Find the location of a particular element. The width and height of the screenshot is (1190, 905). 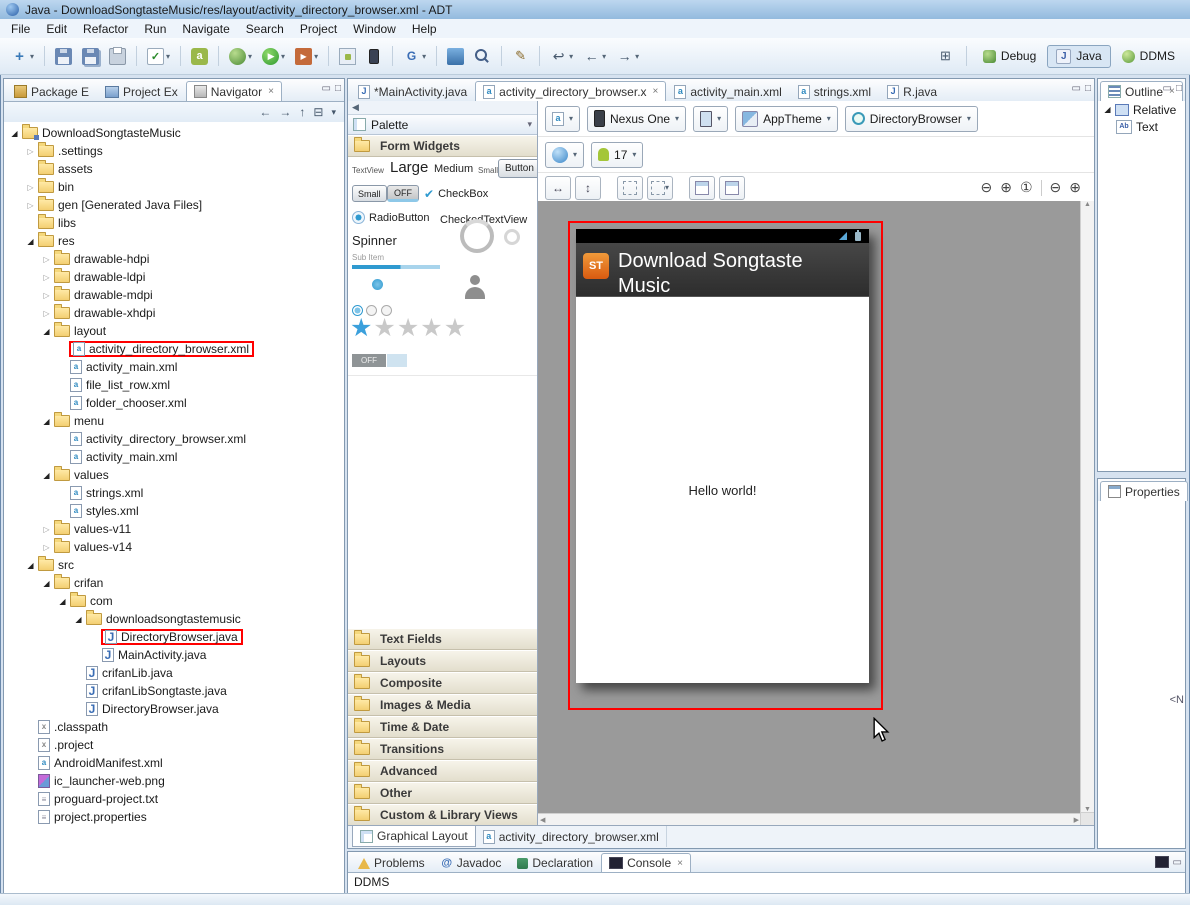

new-wizard-button: + ▾ is located at coordinates (22, 56).